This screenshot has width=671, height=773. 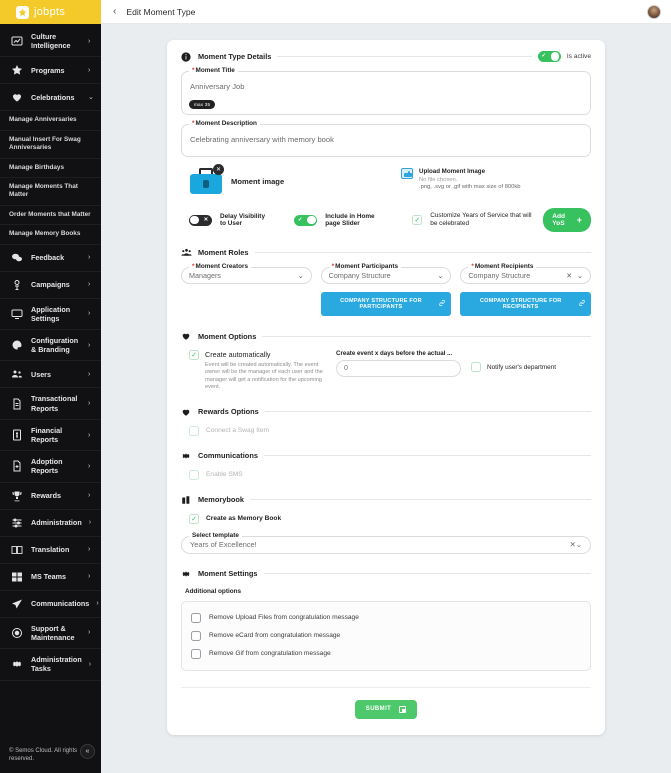 I want to click on sidebar-item-users: Users ›, so click(x=50, y=375).